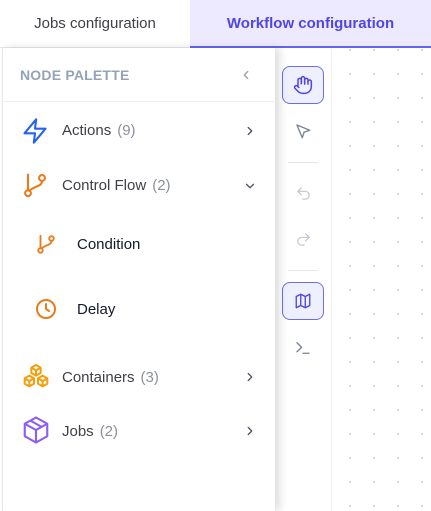 Image resolution: width=431 pixels, height=511 pixels. I want to click on category-label: Containers, so click(98, 377).